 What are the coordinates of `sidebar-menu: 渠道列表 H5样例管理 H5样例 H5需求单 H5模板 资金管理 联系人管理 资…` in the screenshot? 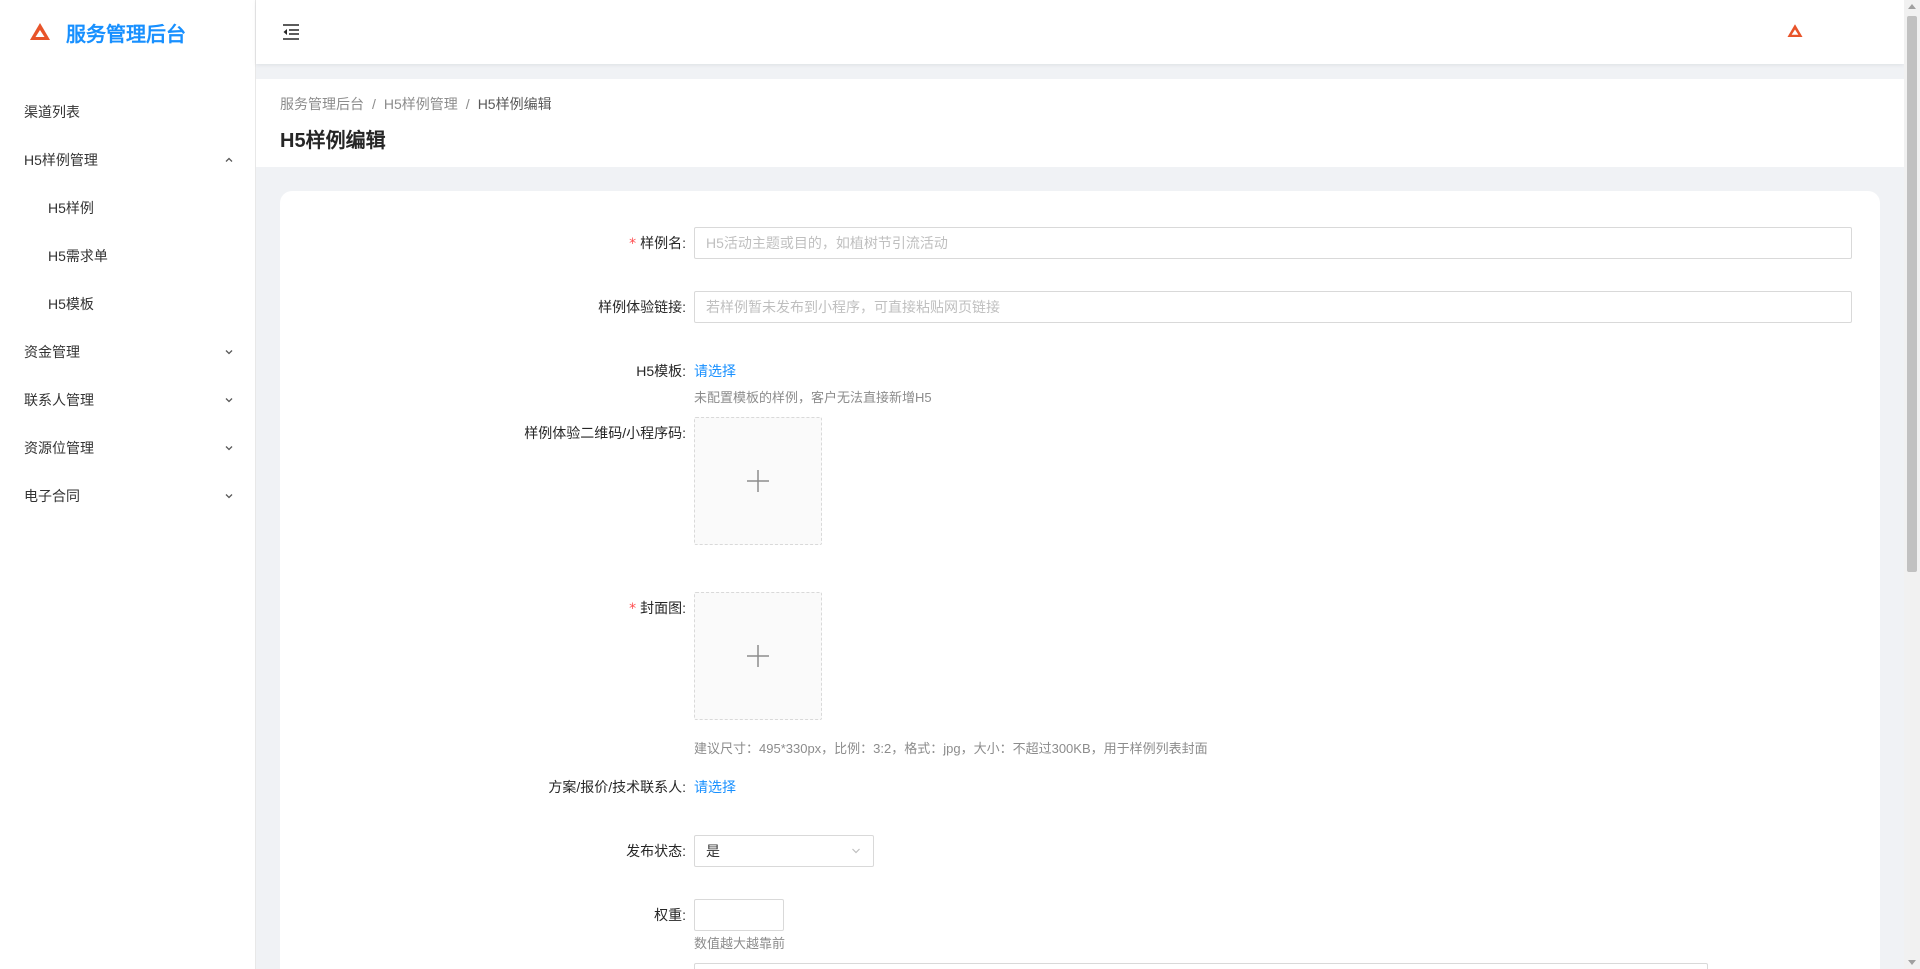 It's located at (127, 304).